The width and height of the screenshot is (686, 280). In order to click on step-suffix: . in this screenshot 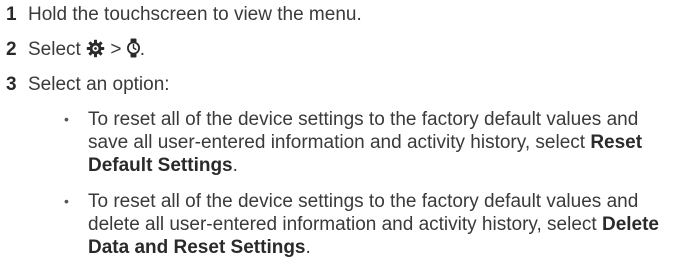, I will do `click(142, 49)`.